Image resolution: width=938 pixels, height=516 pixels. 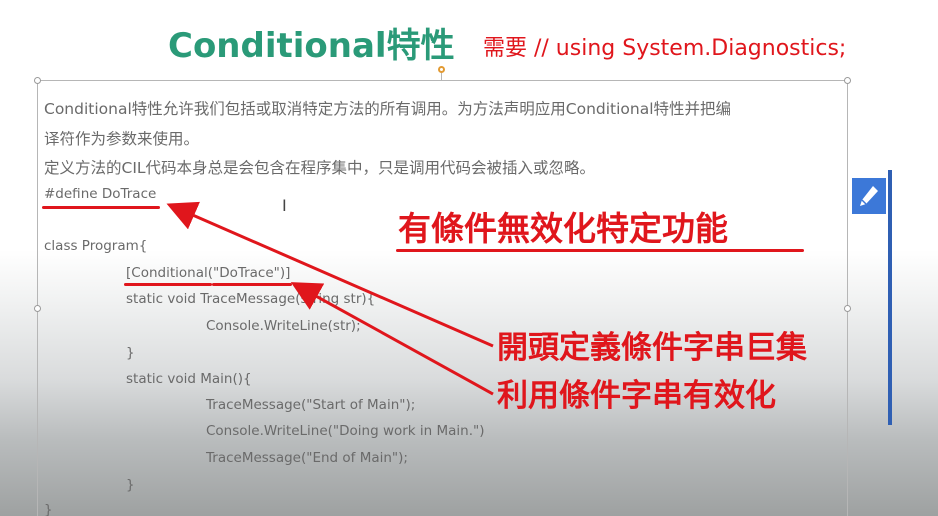 I want to click on pencil-icon, so click(x=869, y=196).